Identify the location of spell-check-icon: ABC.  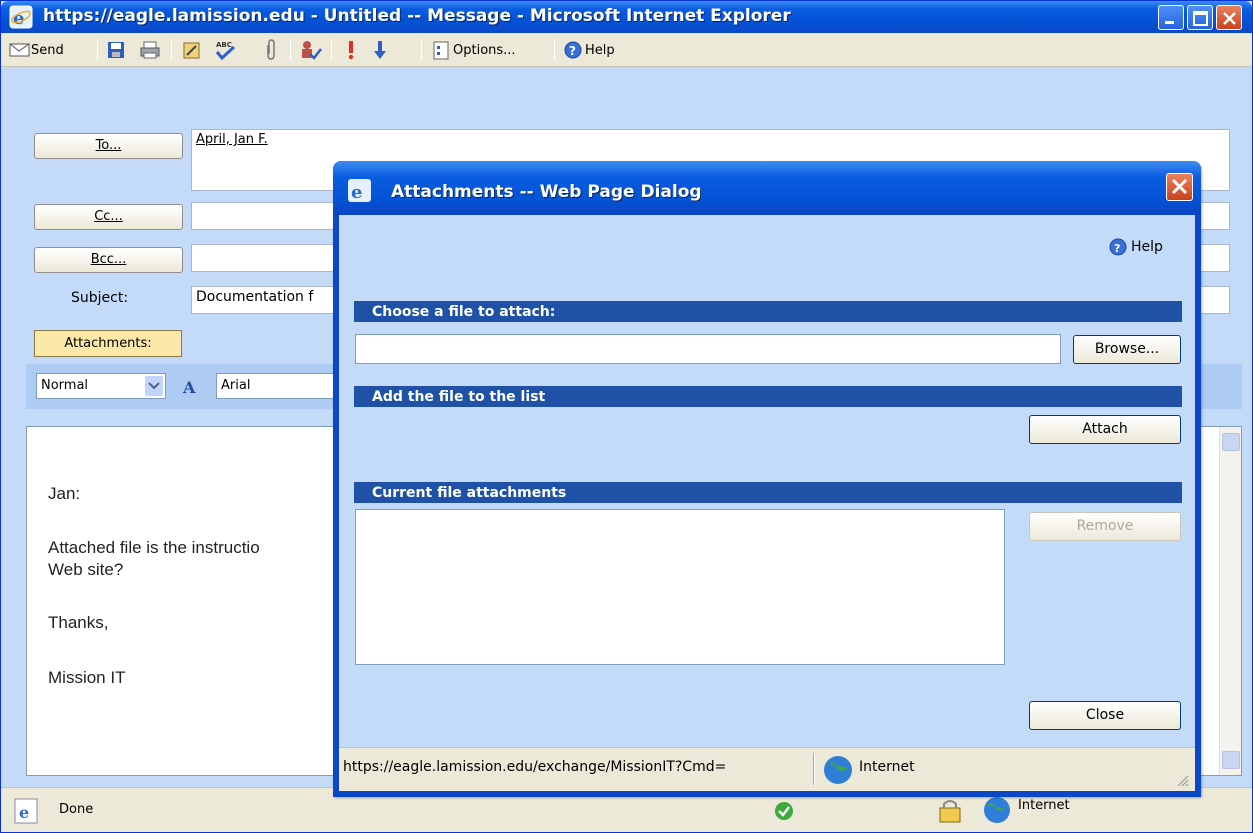
(225, 51).